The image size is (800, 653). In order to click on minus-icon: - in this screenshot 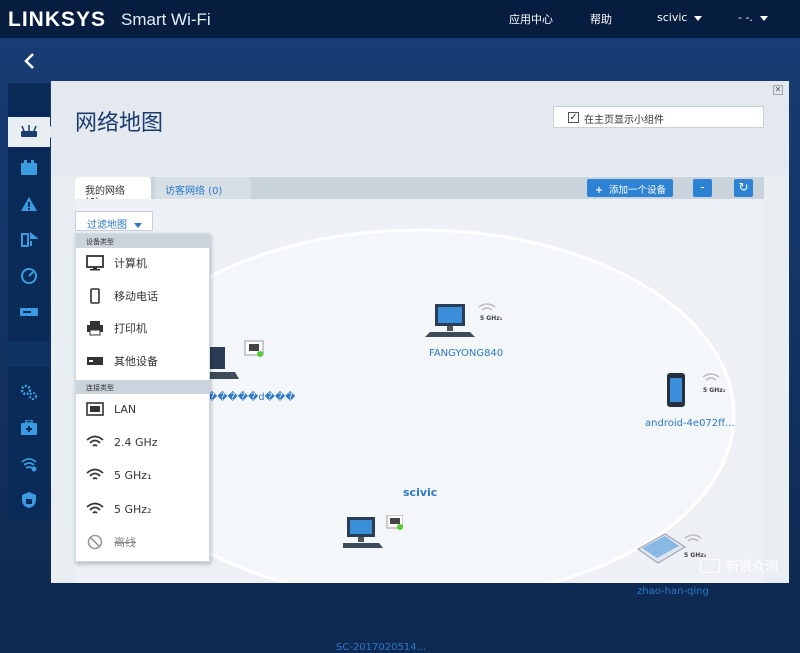, I will do `click(702, 187)`.